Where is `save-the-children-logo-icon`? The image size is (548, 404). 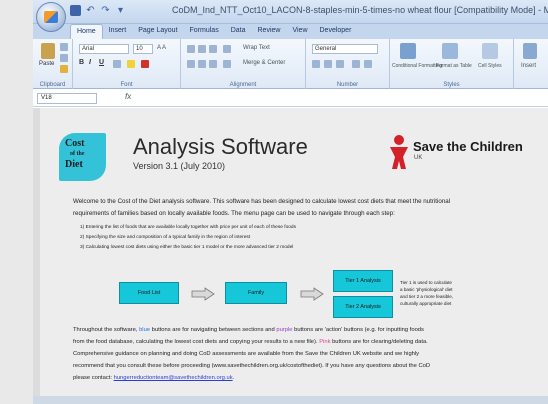
save-the-children-logo-icon is located at coordinates (399, 152).